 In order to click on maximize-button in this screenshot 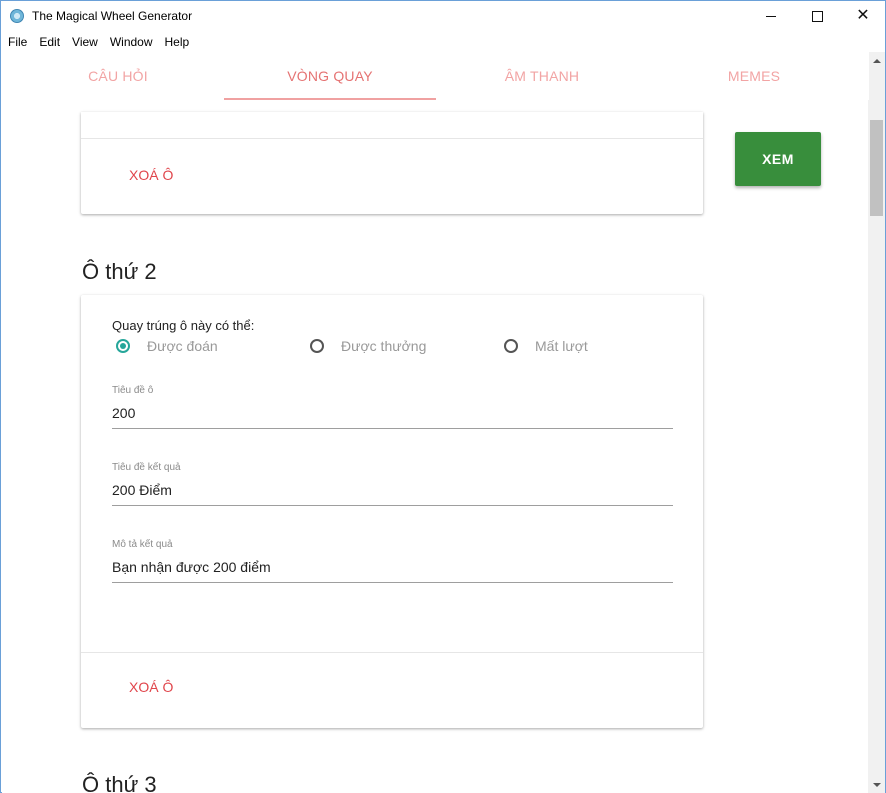, I will do `click(817, 16)`.